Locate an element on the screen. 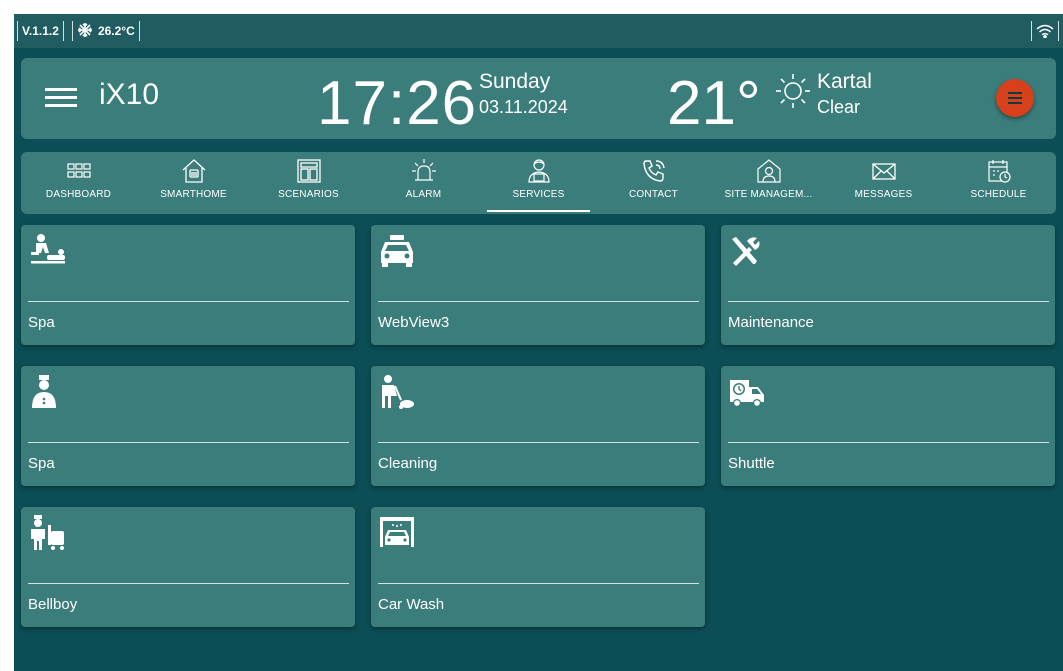  hamburger-menu-button is located at coordinates (61, 98).